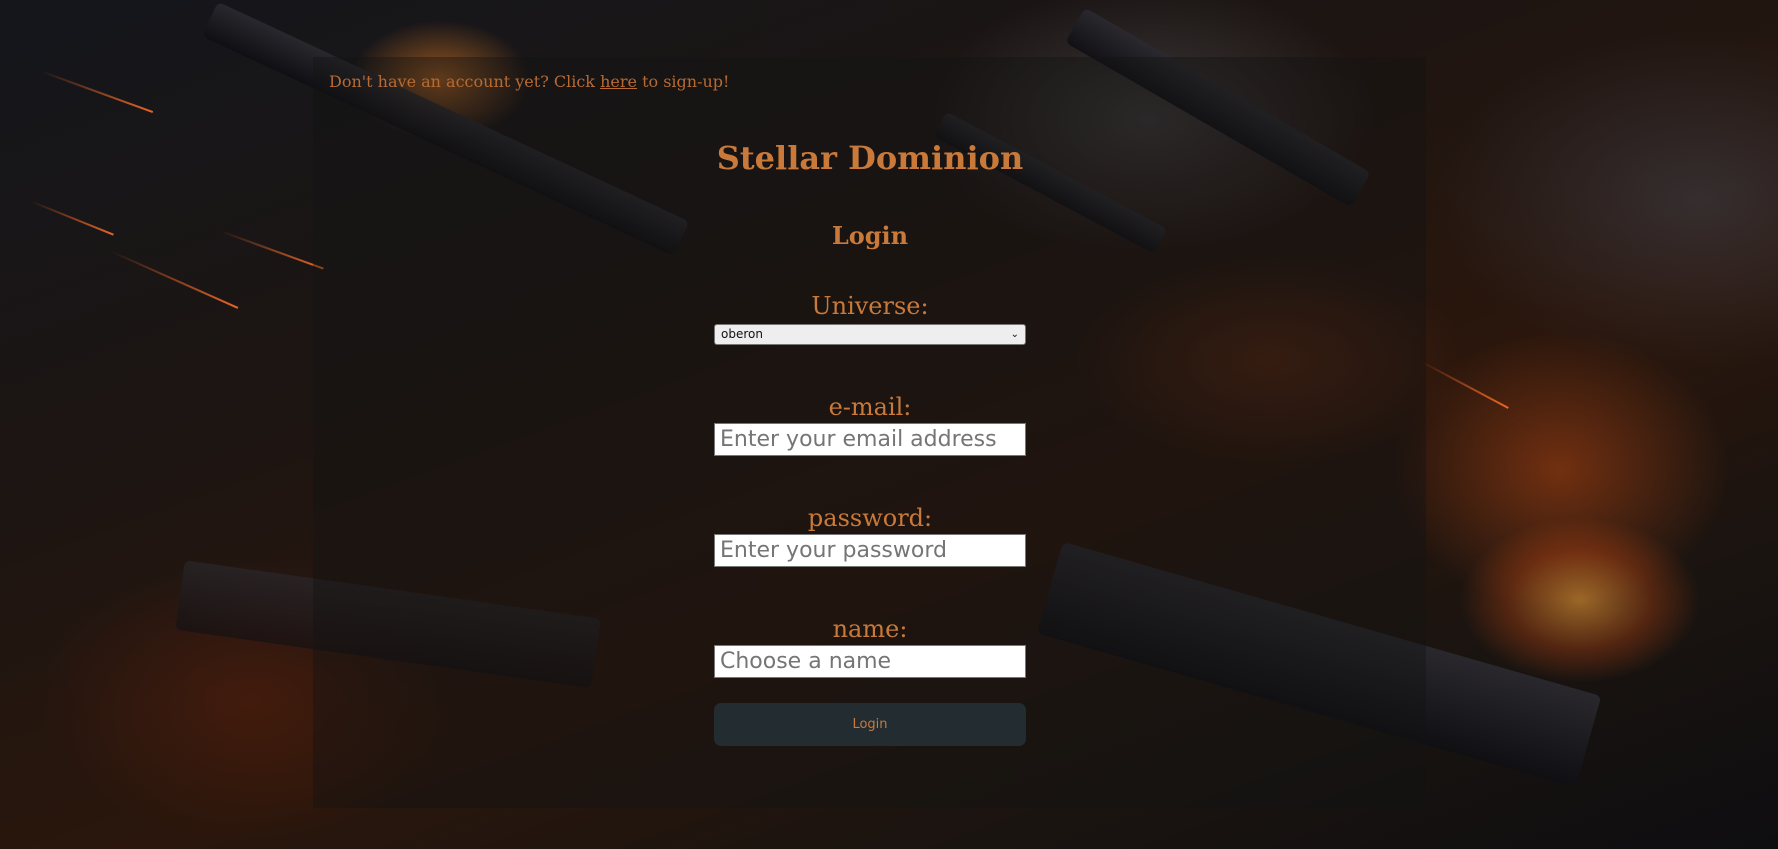  I want to click on signup-prefix: Don't have an account yet? Click, so click(465, 81).